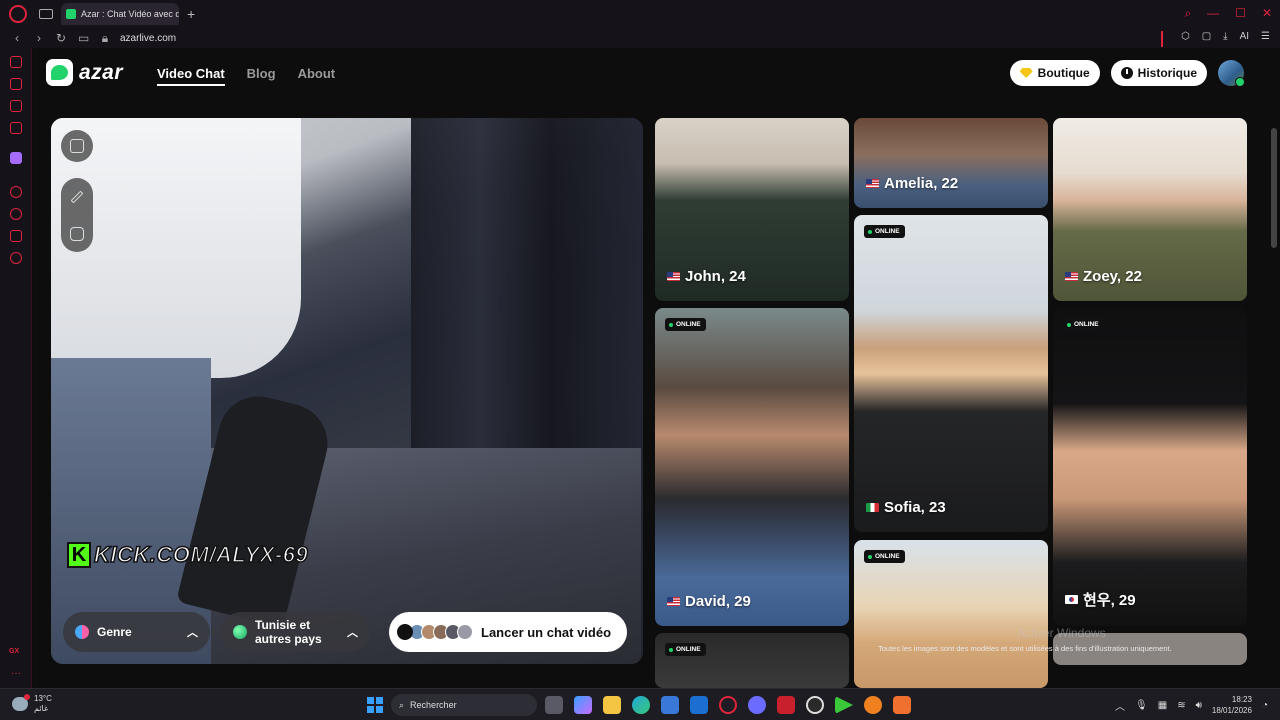  Describe the element at coordinates (1181, 705) in the screenshot. I see `wifi-icon: ≋` at that location.